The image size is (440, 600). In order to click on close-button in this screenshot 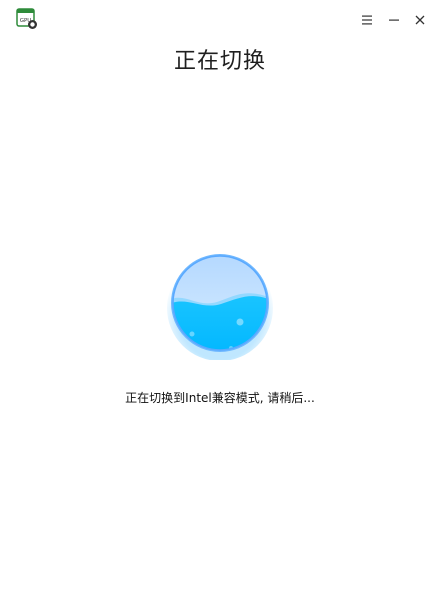, I will do `click(420, 20)`.